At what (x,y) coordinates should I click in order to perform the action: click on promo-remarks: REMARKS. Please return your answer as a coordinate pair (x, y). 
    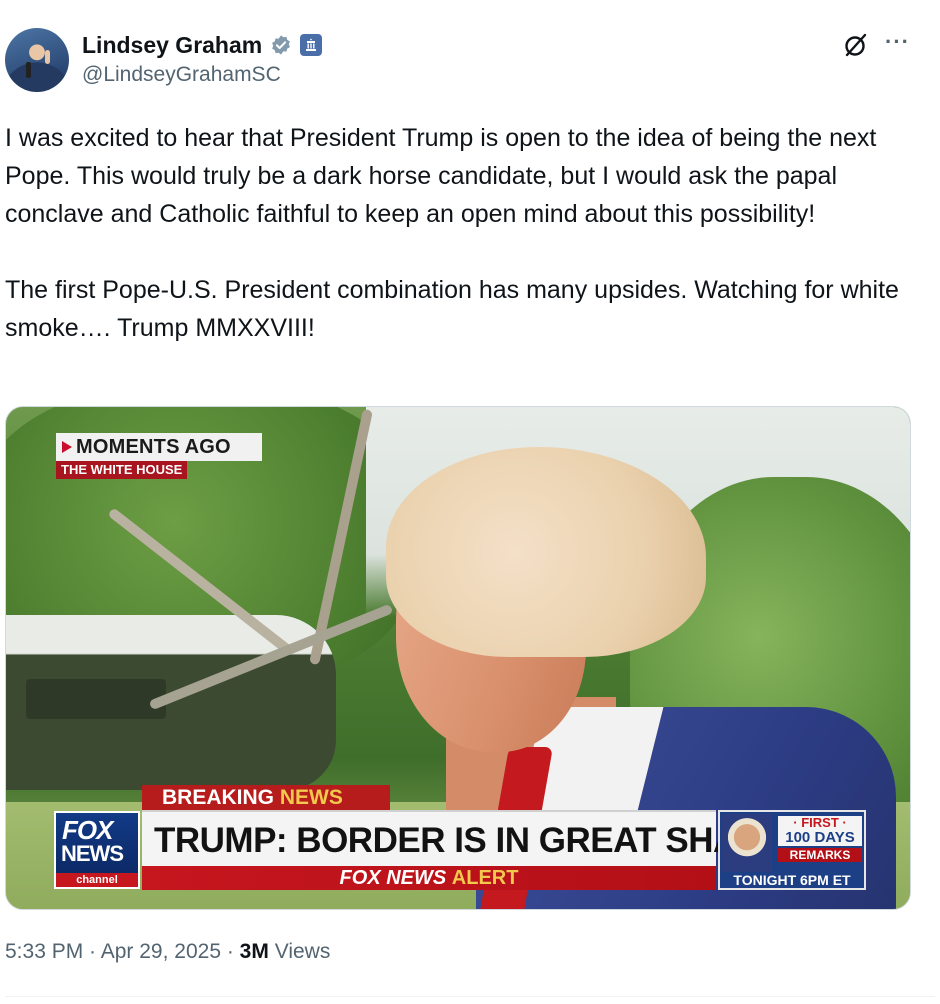
    Looking at the image, I should click on (820, 855).